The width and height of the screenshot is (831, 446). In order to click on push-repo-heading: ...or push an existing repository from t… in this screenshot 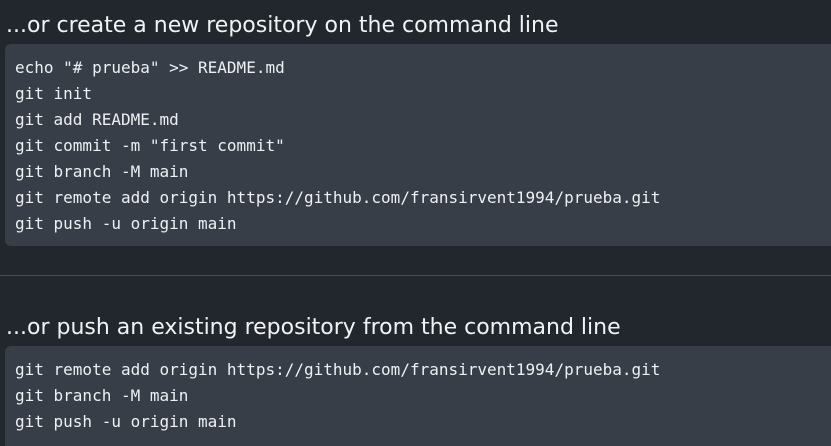, I will do `click(313, 327)`.